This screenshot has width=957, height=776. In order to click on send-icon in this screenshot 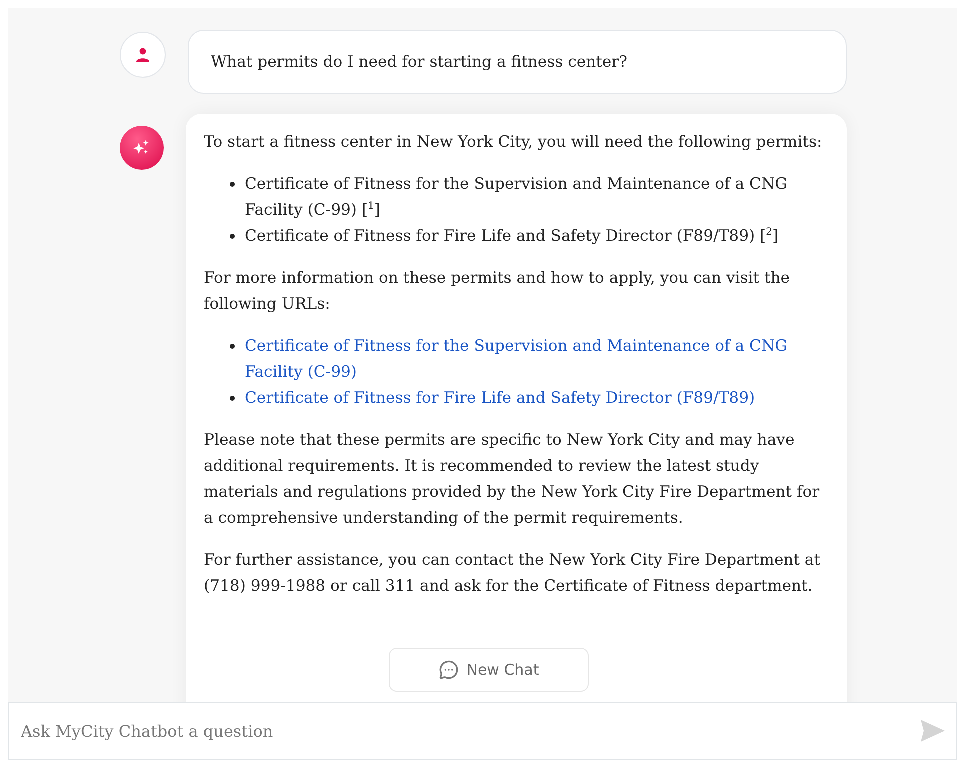, I will do `click(933, 731)`.